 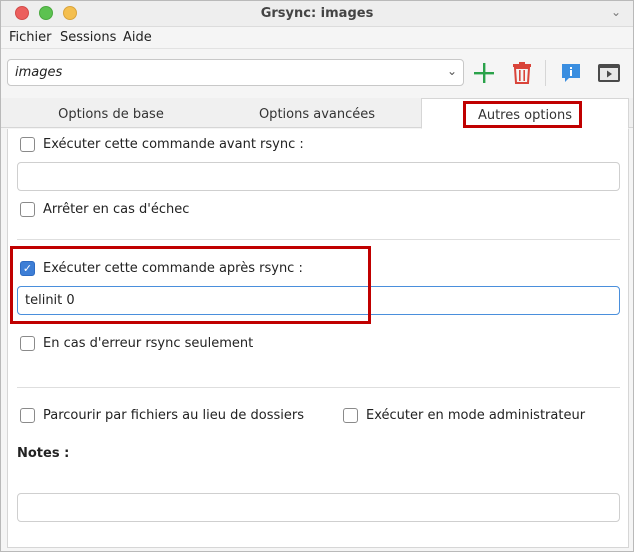 What do you see at coordinates (318, 176) in the screenshot?
I see `before-cmd-input` at bounding box center [318, 176].